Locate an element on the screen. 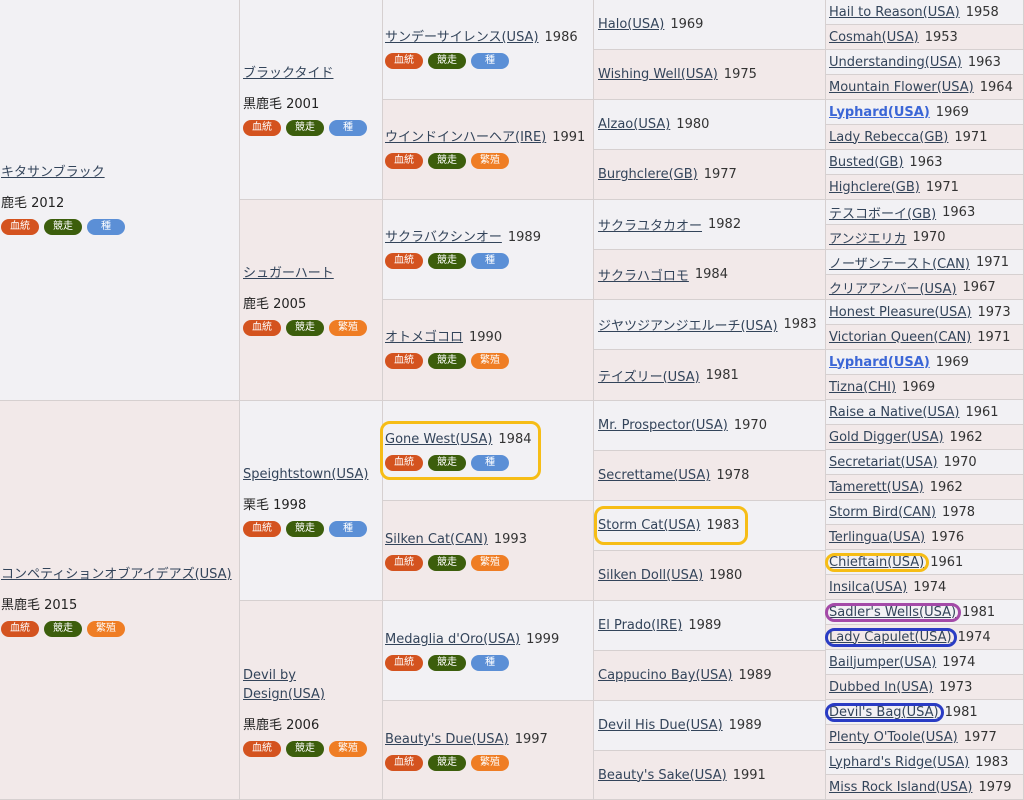  horse-name-link: Lyphard's Ridge(USA) is located at coordinates (899, 762).